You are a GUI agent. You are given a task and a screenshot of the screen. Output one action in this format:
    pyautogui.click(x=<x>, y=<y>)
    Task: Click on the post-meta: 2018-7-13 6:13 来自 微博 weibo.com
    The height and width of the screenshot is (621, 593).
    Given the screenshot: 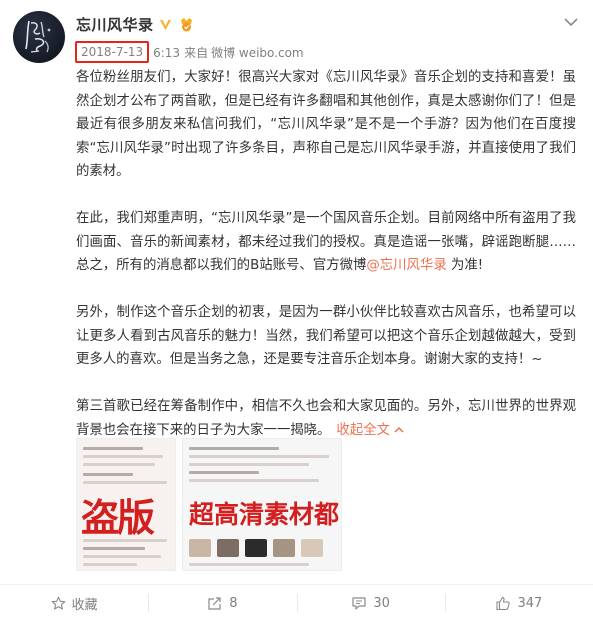 What is the action you would take?
    pyautogui.click(x=191, y=52)
    